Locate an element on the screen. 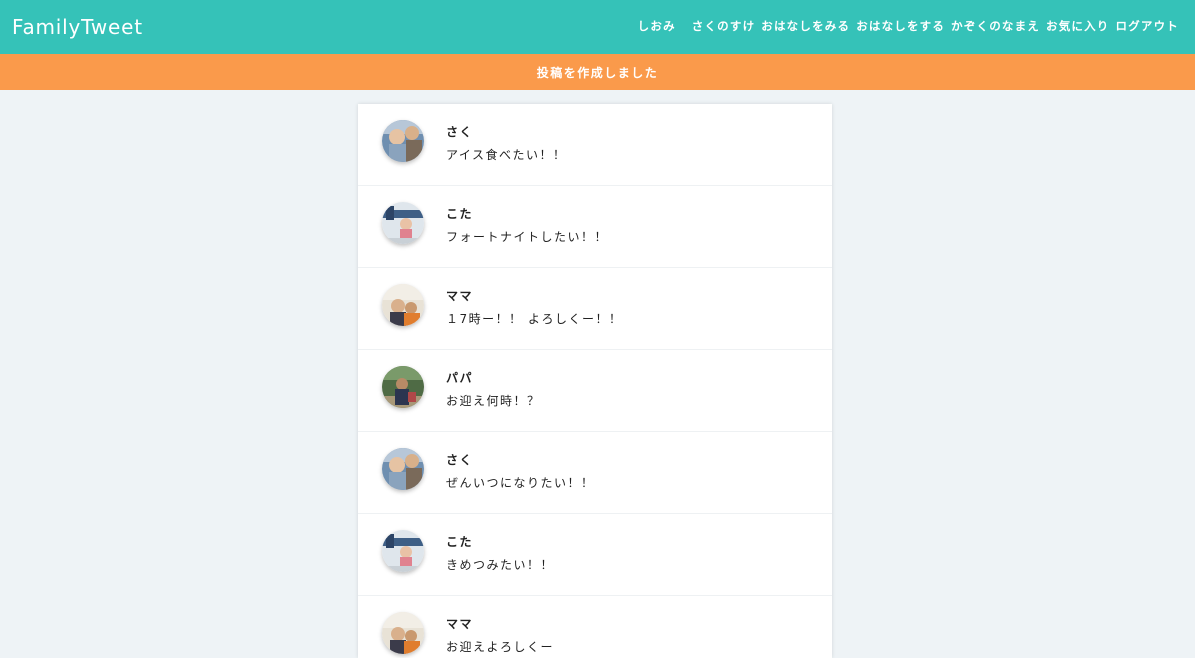  post-text: ぜんいつになりたい！！ is located at coordinates (520, 483).